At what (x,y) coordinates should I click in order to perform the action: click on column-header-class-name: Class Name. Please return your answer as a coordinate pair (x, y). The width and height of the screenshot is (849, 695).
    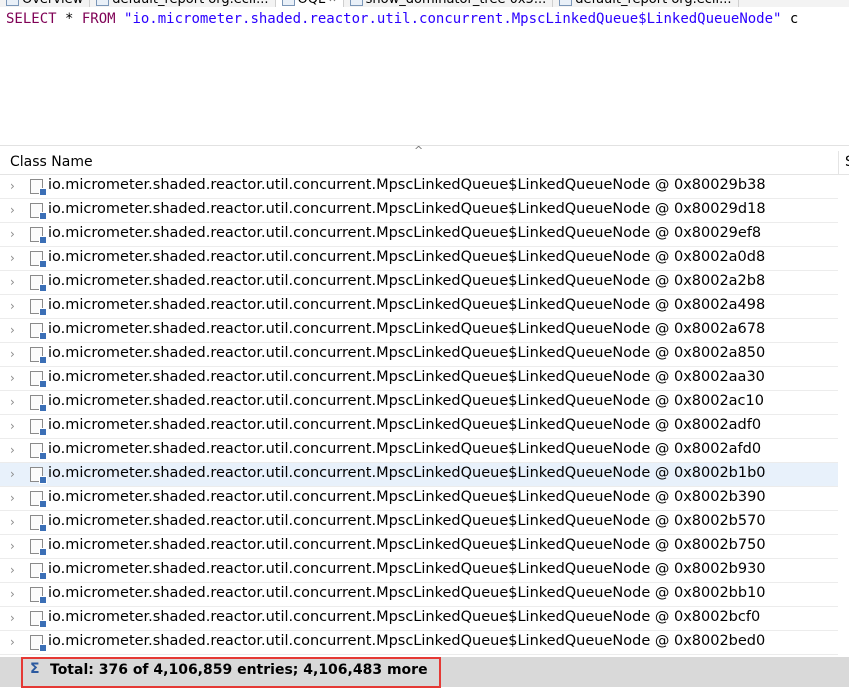
    Looking at the image, I should click on (419, 163).